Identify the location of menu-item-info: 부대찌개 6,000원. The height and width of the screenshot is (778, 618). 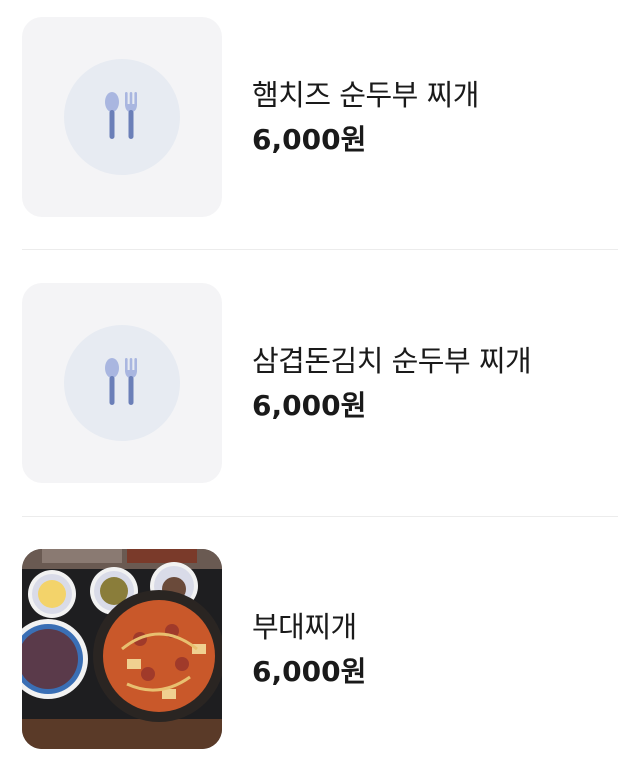
(309, 649).